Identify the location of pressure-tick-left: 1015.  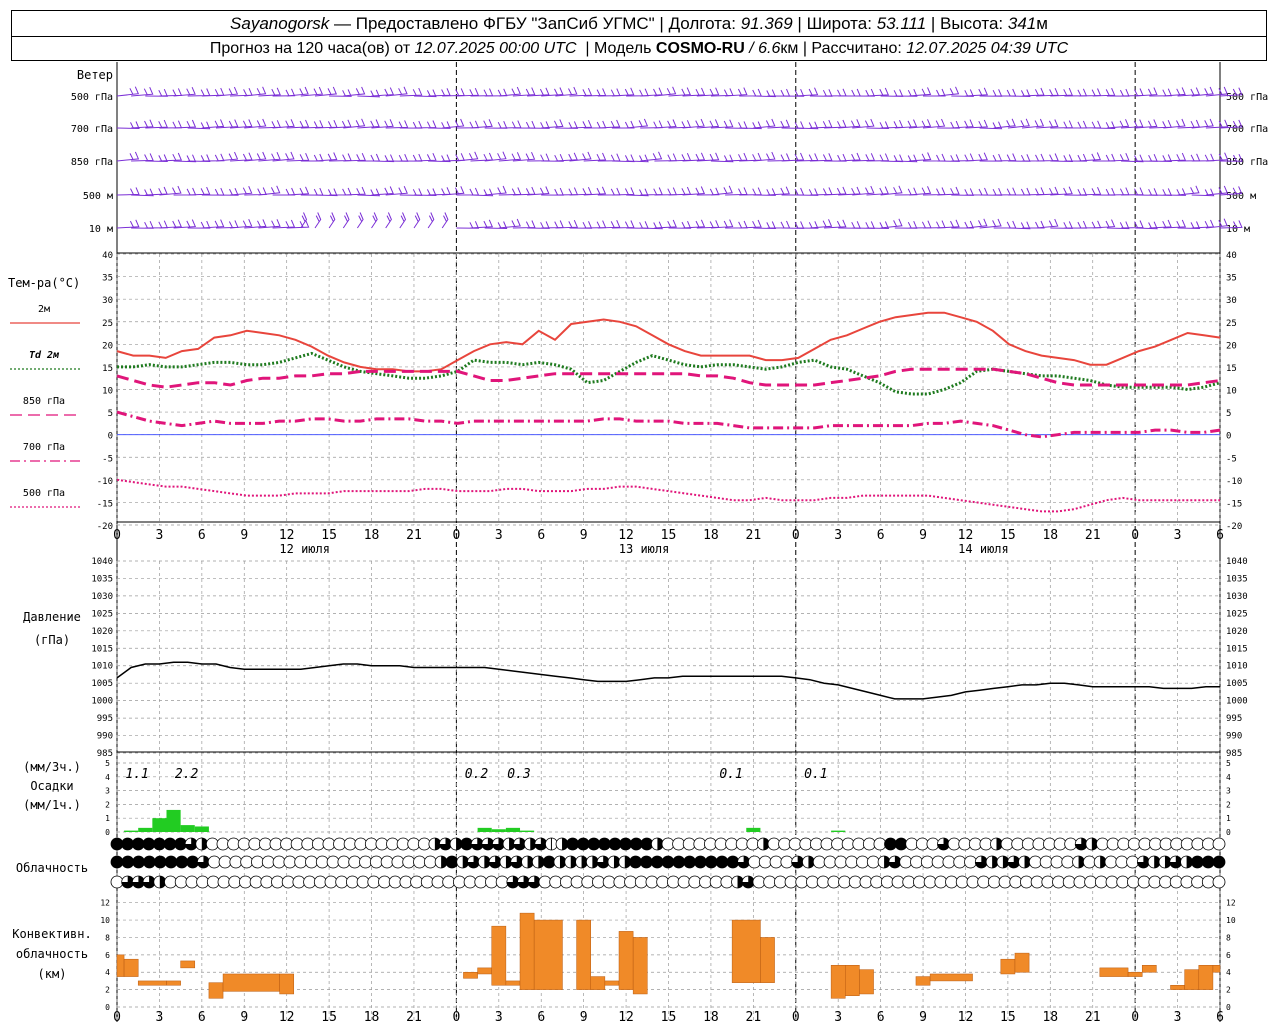
(102, 649).